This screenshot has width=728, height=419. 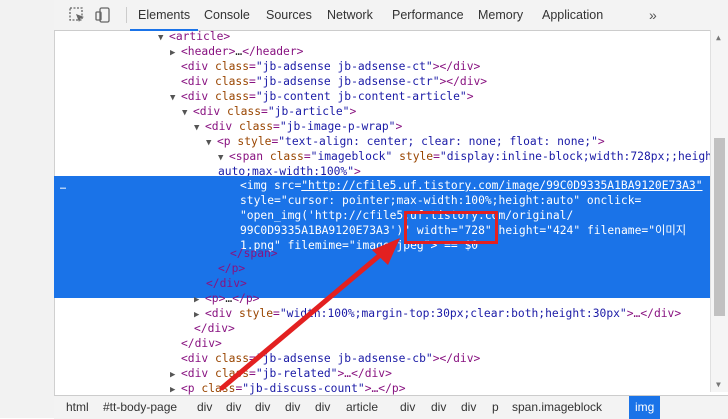 What do you see at coordinates (126, 15) in the screenshot?
I see `toolbar-separator` at bounding box center [126, 15].